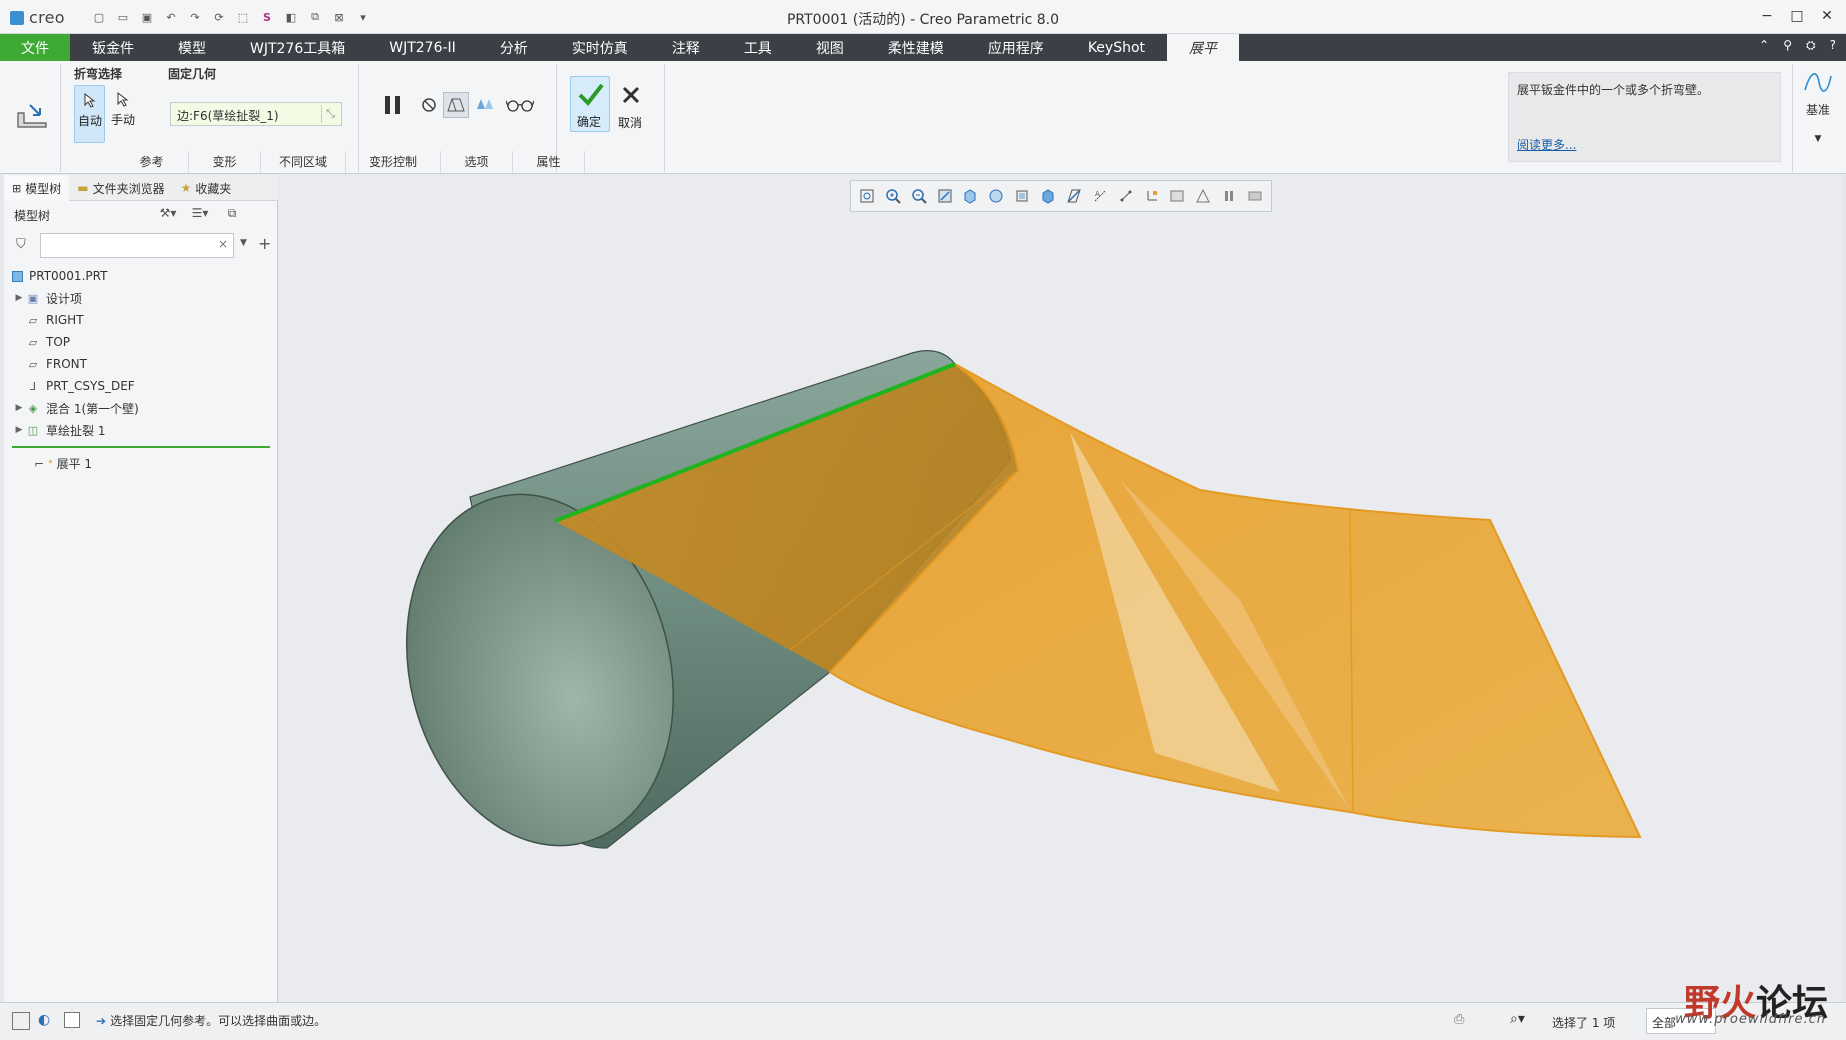 This screenshot has height=1040, width=1846. Describe the element at coordinates (514, 47) in the screenshot. I see `tab-analysis: 分析` at that location.